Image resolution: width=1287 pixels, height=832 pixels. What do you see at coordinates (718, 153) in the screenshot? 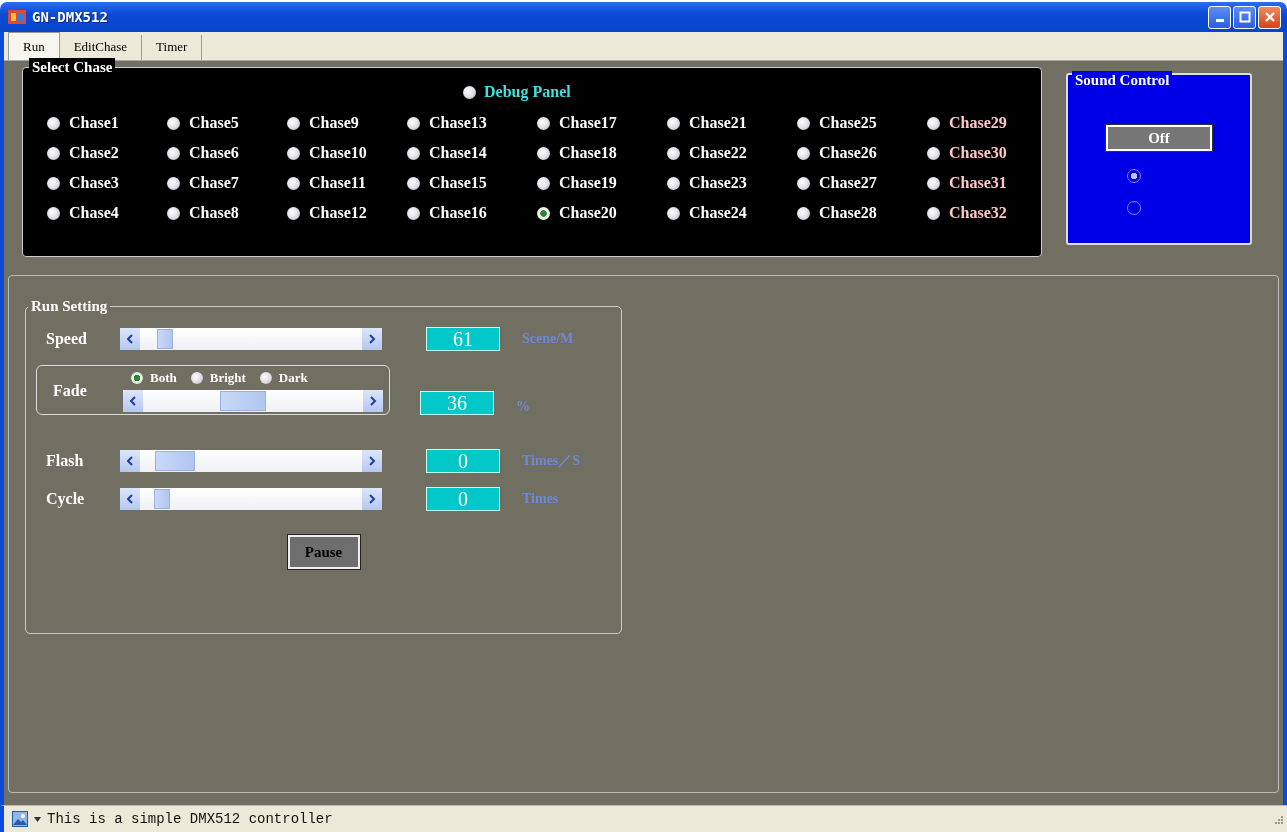
I see `radio-label: Chase22` at bounding box center [718, 153].